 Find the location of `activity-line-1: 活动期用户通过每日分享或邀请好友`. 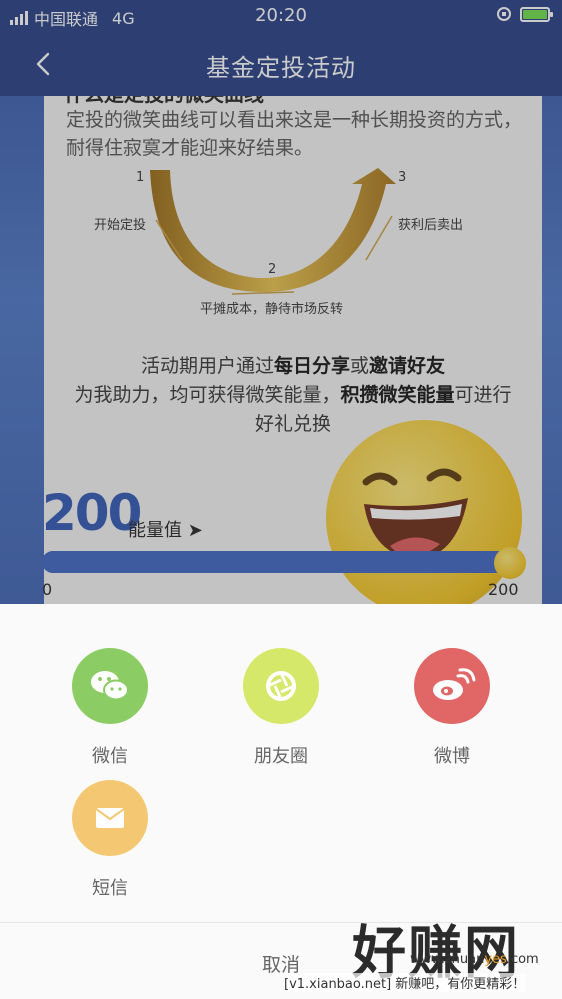

activity-line-1: 活动期用户通过每日分享或邀请好友 is located at coordinates (293, 366).